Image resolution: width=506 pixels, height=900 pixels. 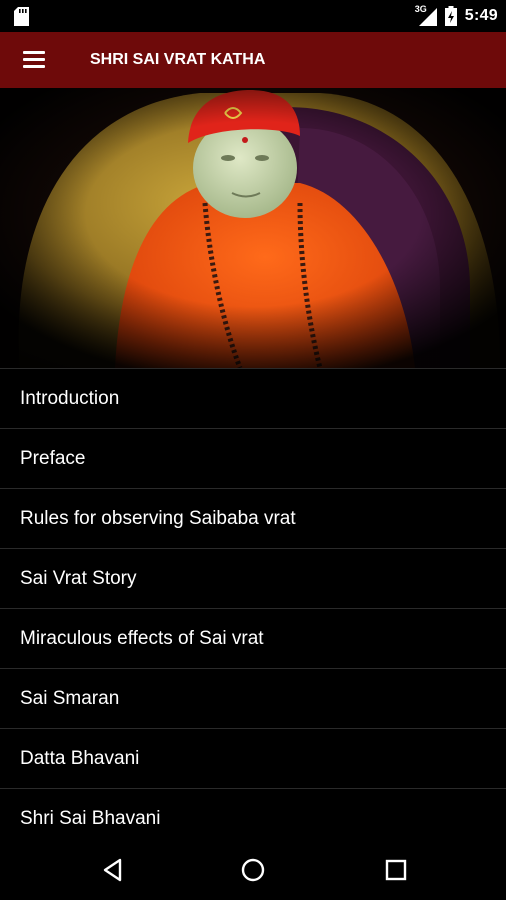 I want to click on list-item-sai-smaran: Sai Smaran, so click(x=253, y=698).